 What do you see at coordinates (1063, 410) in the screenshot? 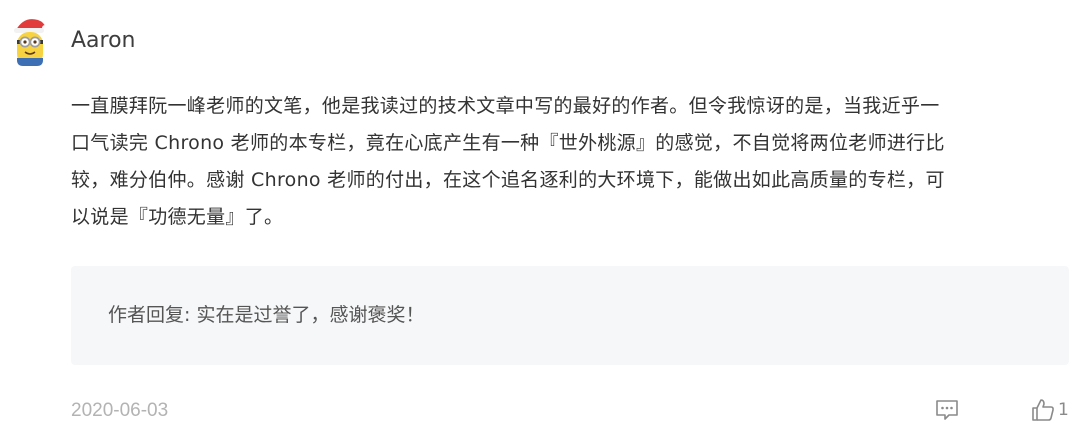
I see `like-count: 1` at bounding box center [1063, 410].